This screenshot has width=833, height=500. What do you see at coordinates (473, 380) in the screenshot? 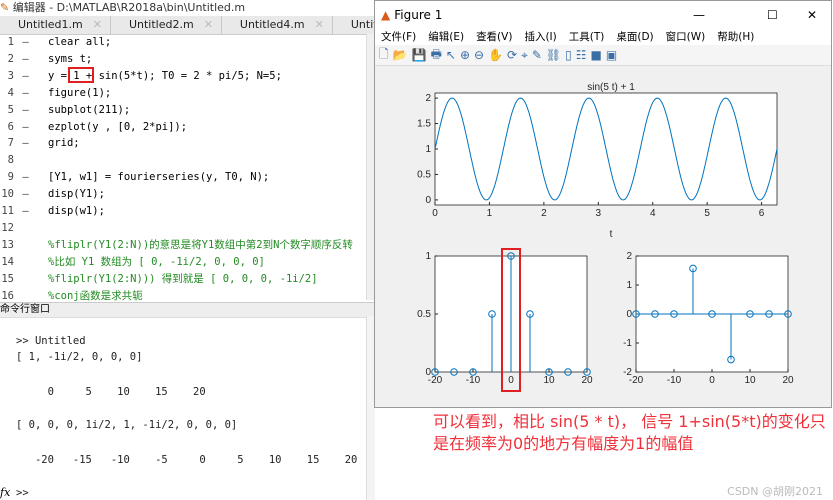
I see `x-tick-label: -10` at bounding box center [473, 380].